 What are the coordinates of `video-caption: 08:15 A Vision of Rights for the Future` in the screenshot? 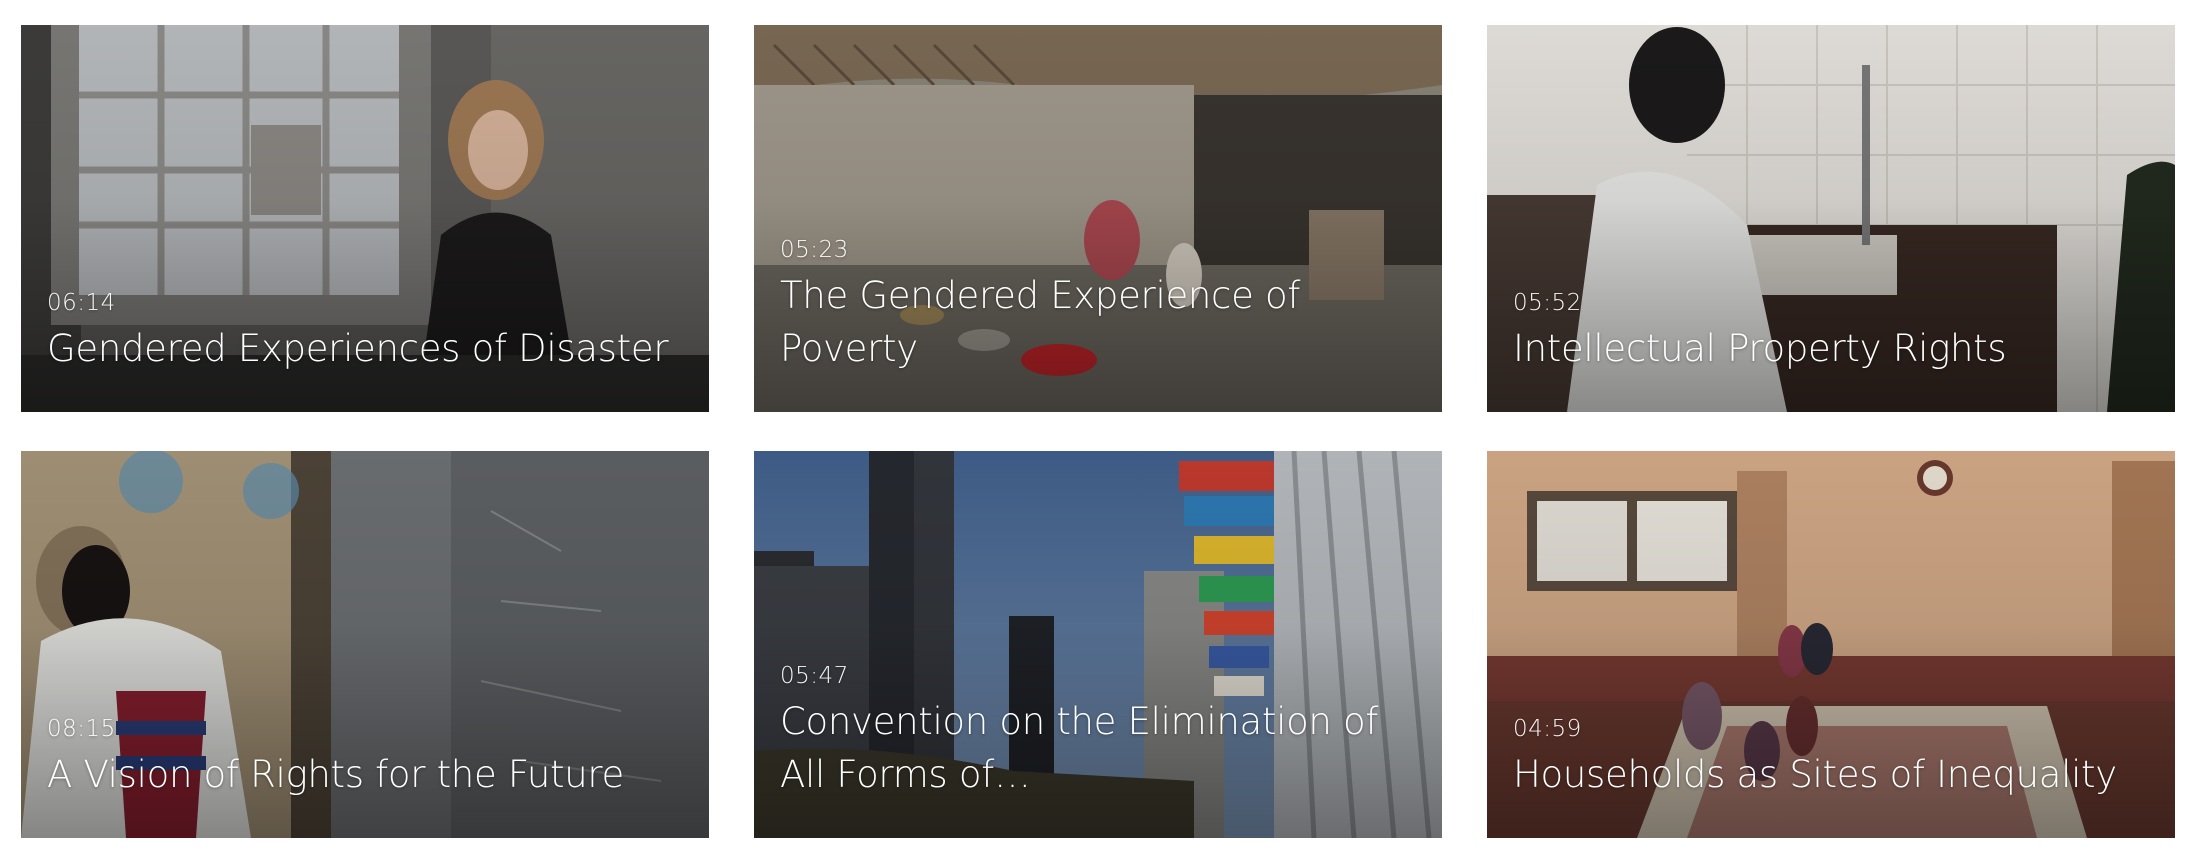 It's located at (365, 759).